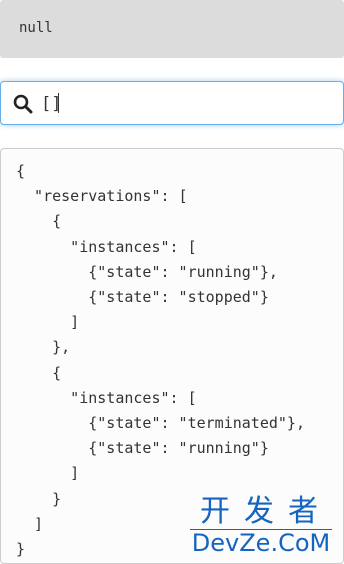 This screenshot has width=344, height=564. What do you see at coordinates (172, 29) in the screenshot?
I see `result-output-panel: null` at bounding box center [172, 29].